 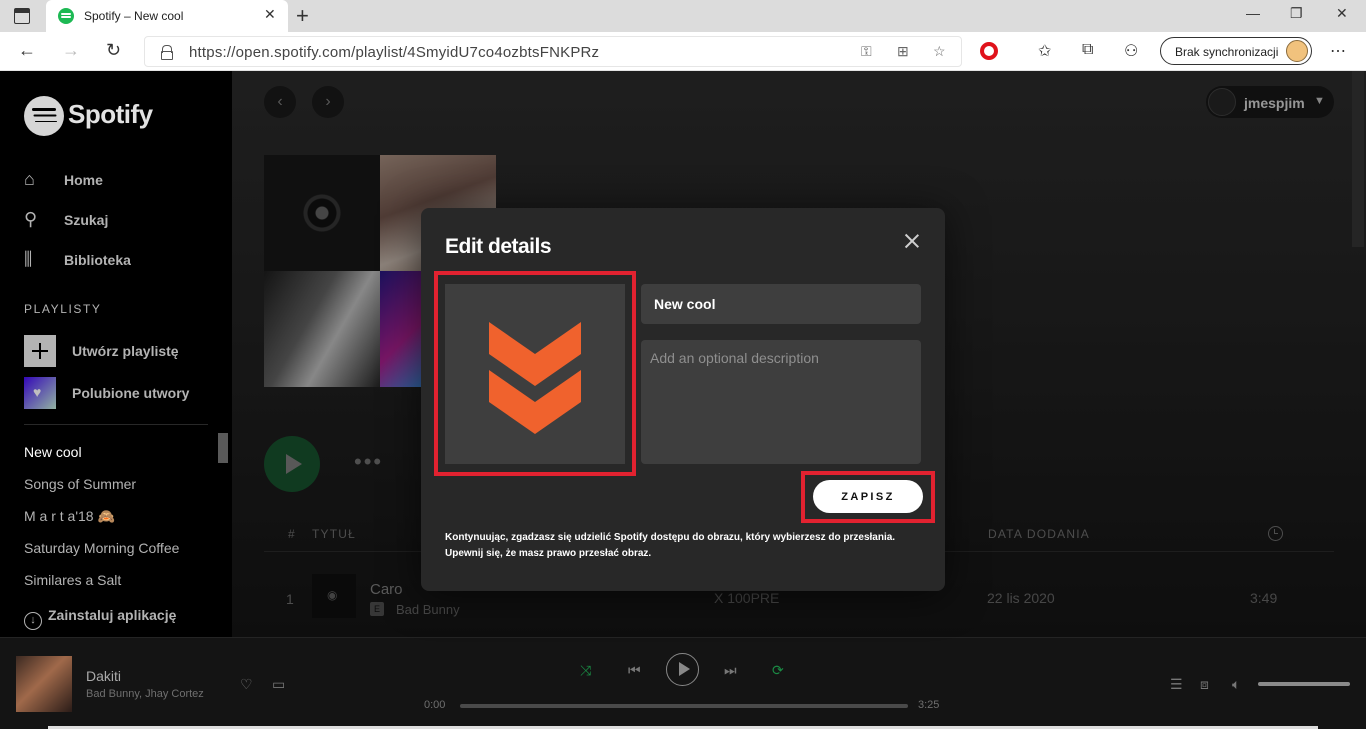 I want to click on library-icon: ⫼, so click(x=28, y=259).